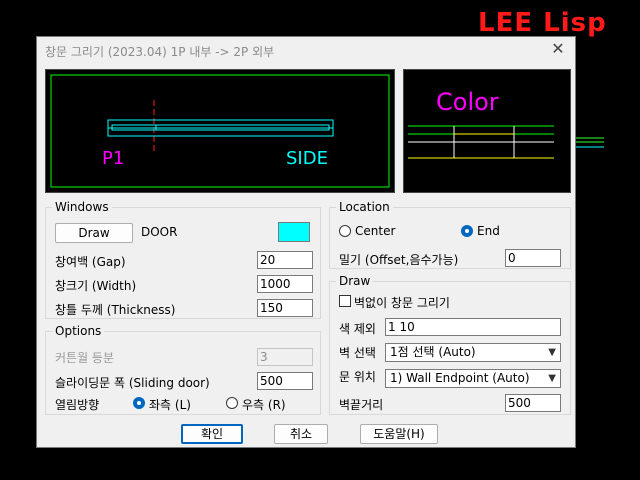 This screenshot has height=480, width=640. I want to click on exclude-color-input: 1 10, so click(473, 327).